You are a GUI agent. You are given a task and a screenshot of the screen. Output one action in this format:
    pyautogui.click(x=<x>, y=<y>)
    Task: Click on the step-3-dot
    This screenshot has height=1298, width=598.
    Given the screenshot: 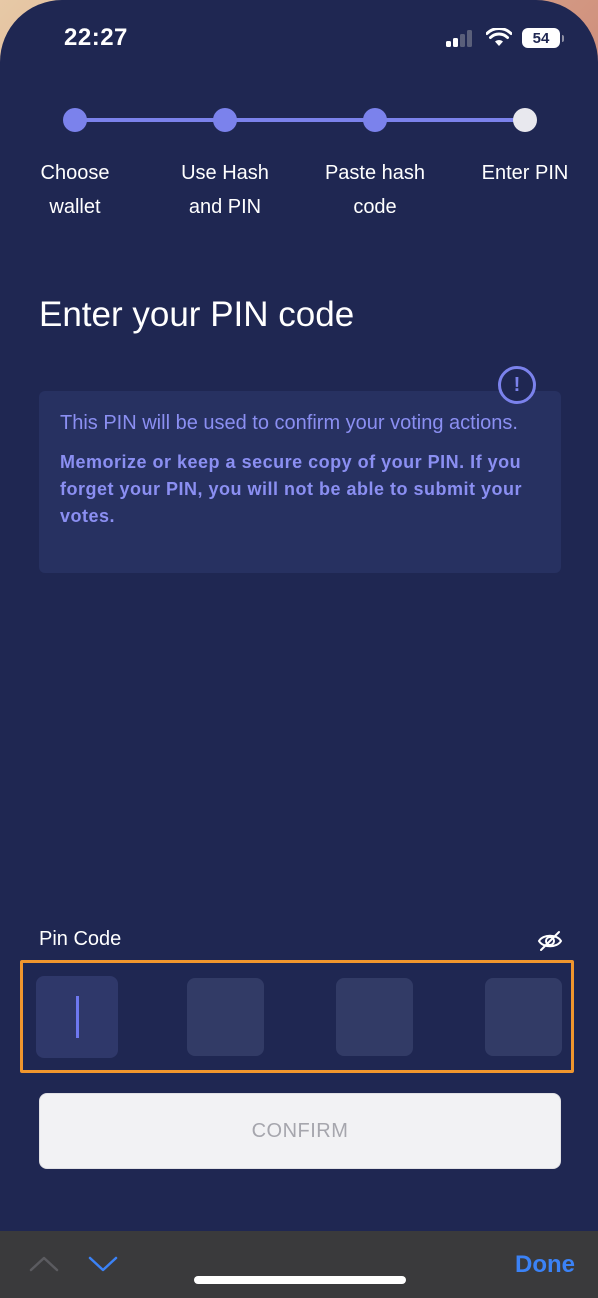 What is the action you would take?
    pyautogui.click(x=375, y=120)
    